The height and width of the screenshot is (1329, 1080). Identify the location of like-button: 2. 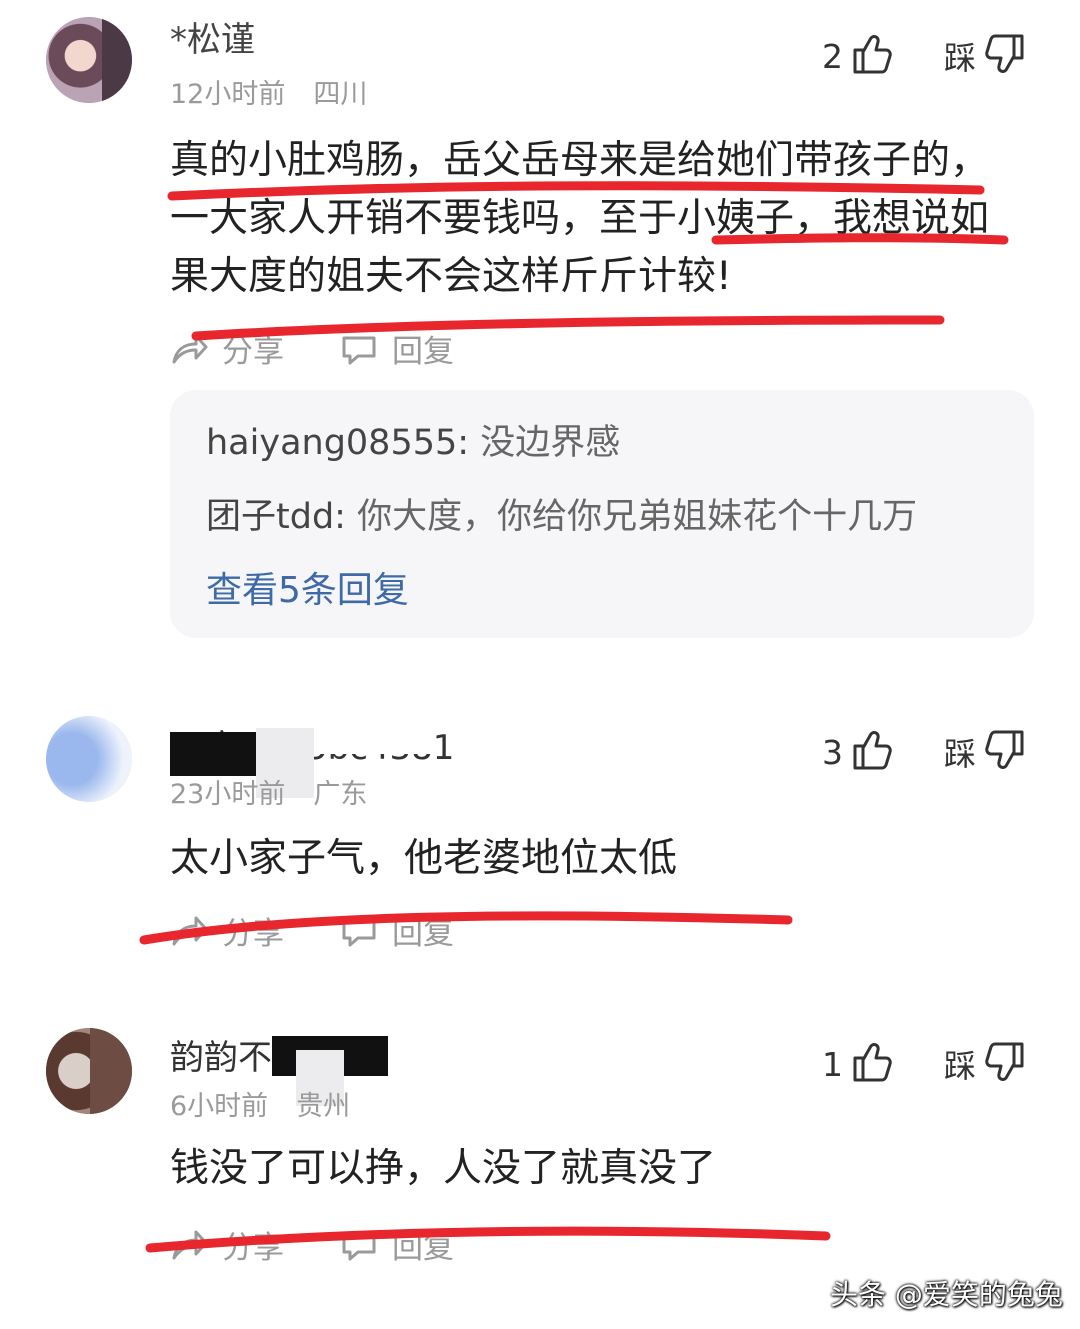
(857, 56).